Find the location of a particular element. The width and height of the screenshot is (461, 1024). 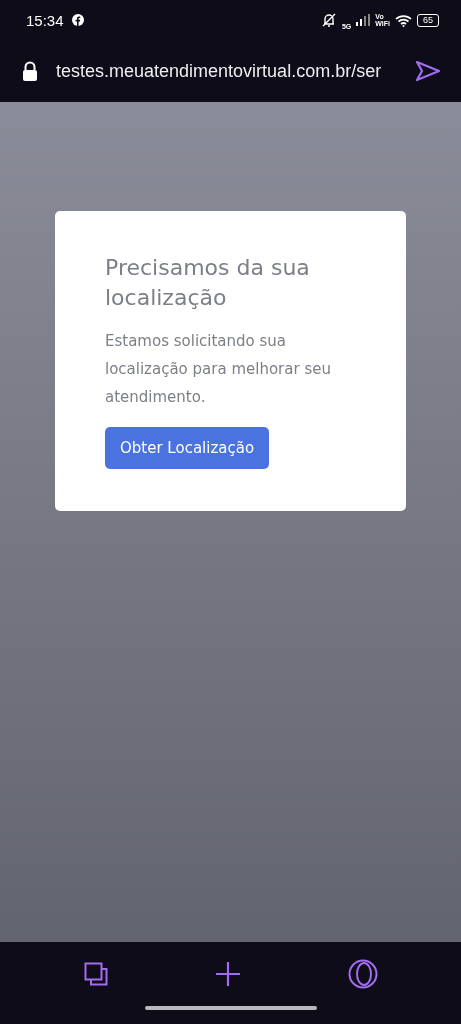

facebook-icon is located at coordinates (77, 20).